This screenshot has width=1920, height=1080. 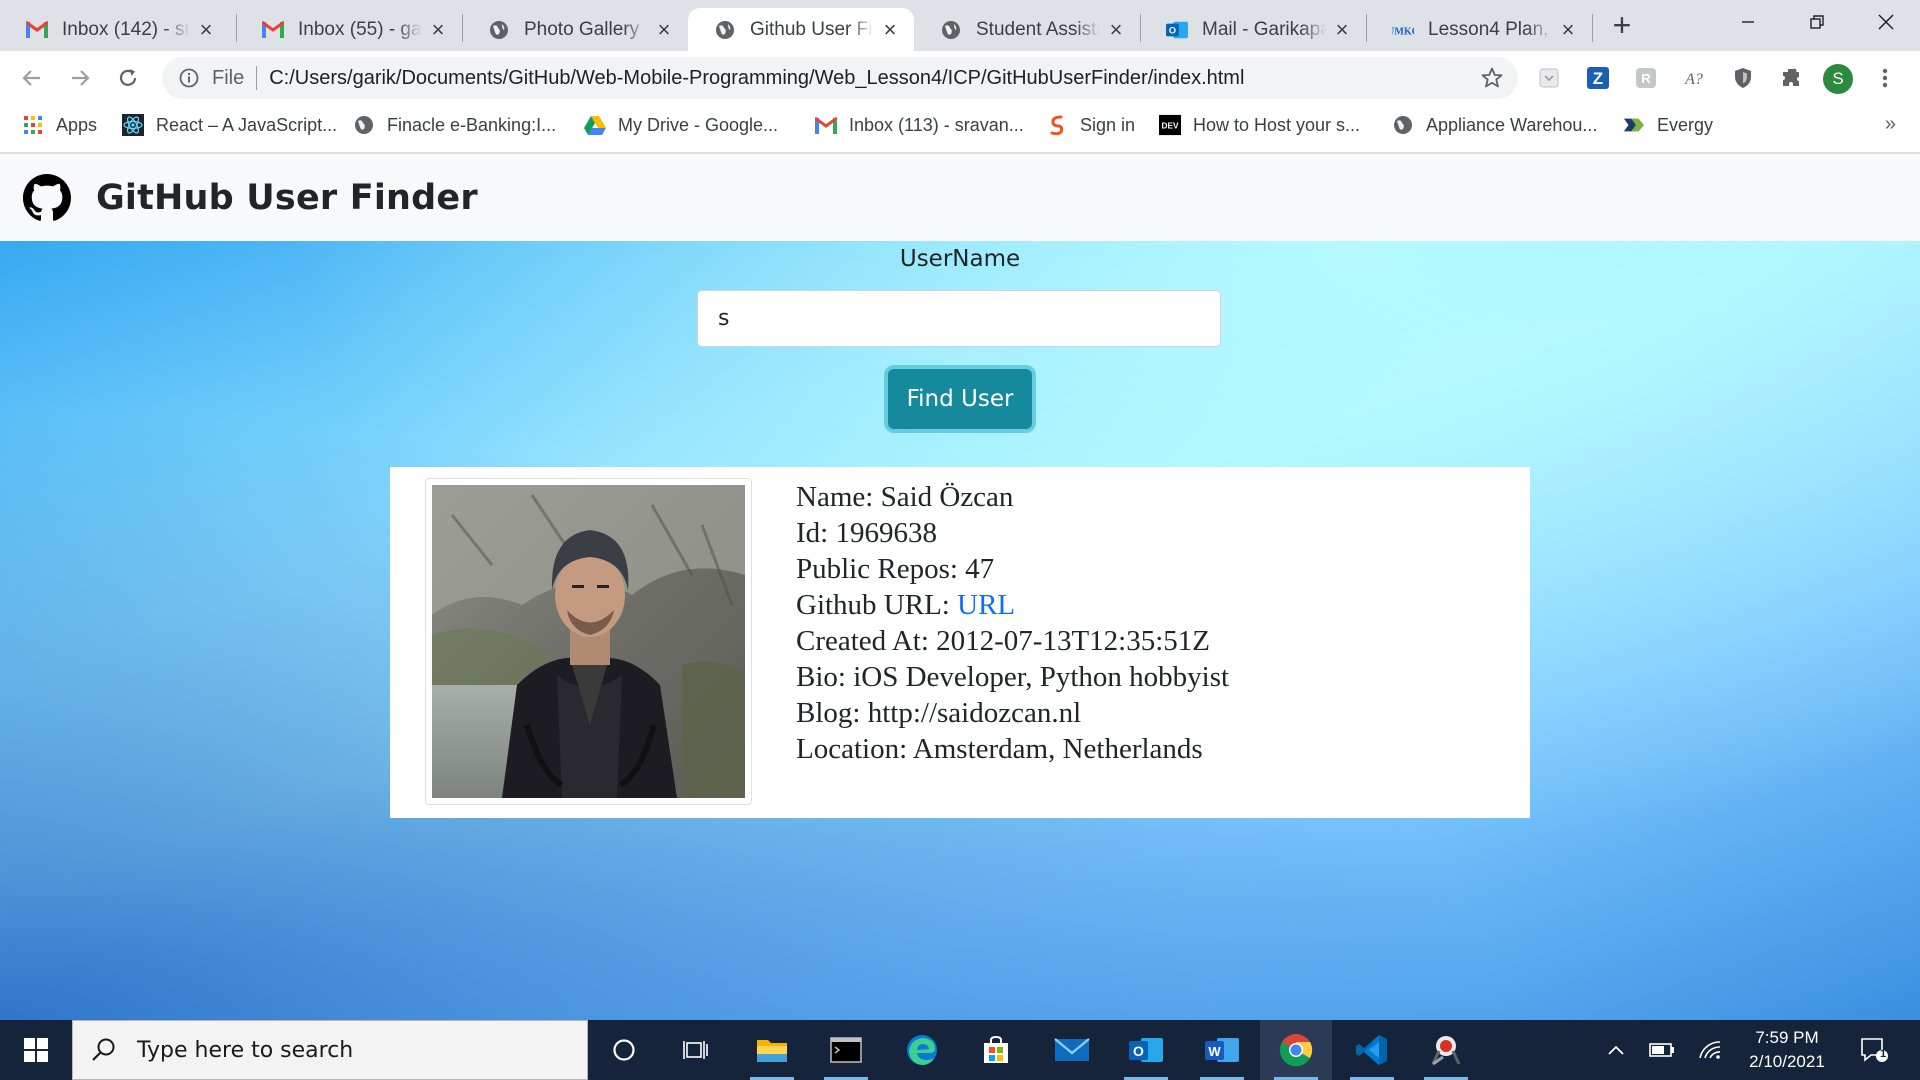 What do you see at coordinates (1743, 78) in the screenshot?
I see `extension-shield-icon` at bounding box center [1743, 78].